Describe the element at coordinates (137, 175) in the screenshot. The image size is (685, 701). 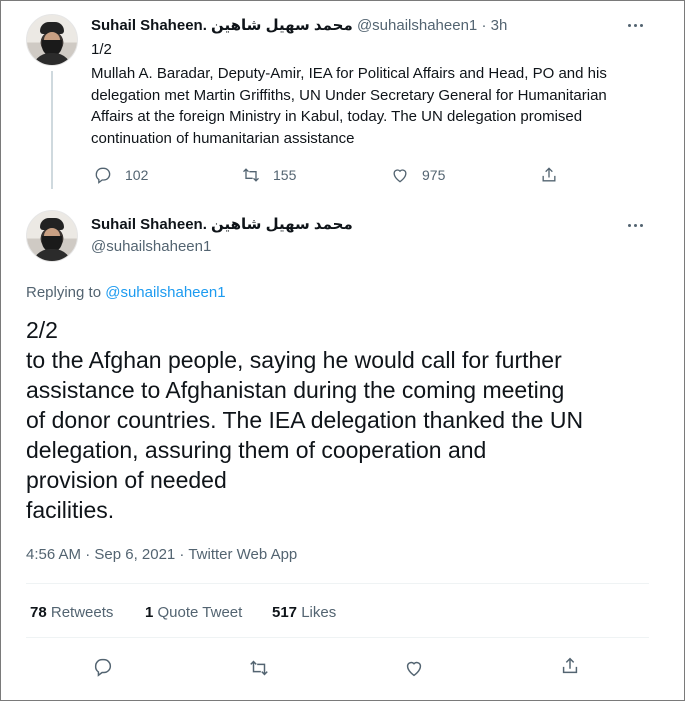
I see `reply-count: 102` at that location.